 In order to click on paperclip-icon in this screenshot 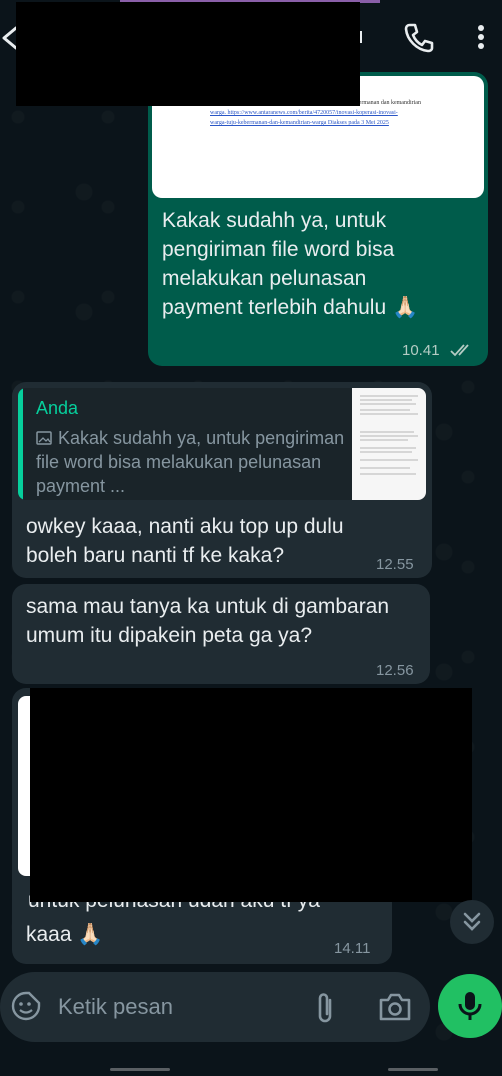, I will do `click(325, 1008)`.